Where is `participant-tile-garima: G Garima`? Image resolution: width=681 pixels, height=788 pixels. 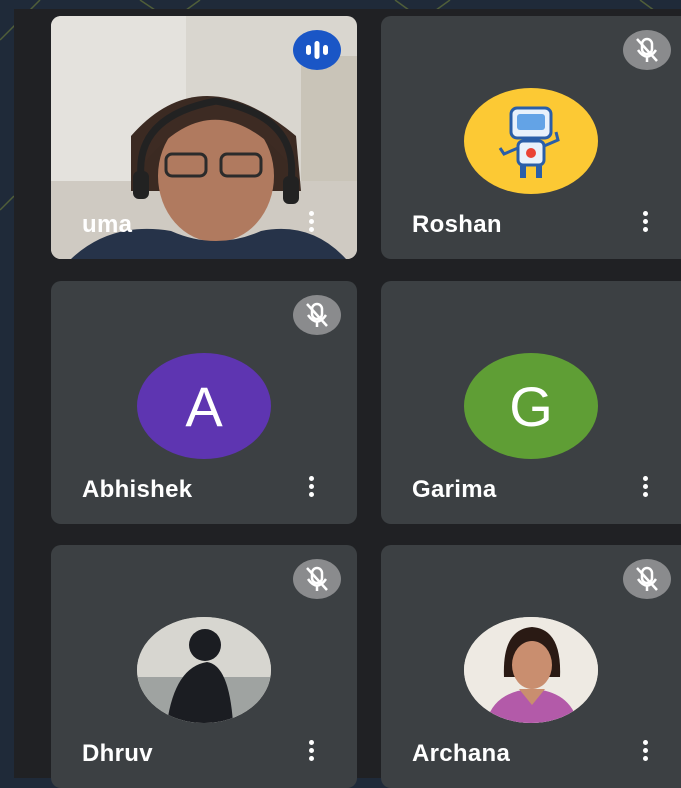
participant-tile-garima: G Garima is located at coordinates (531, 402).